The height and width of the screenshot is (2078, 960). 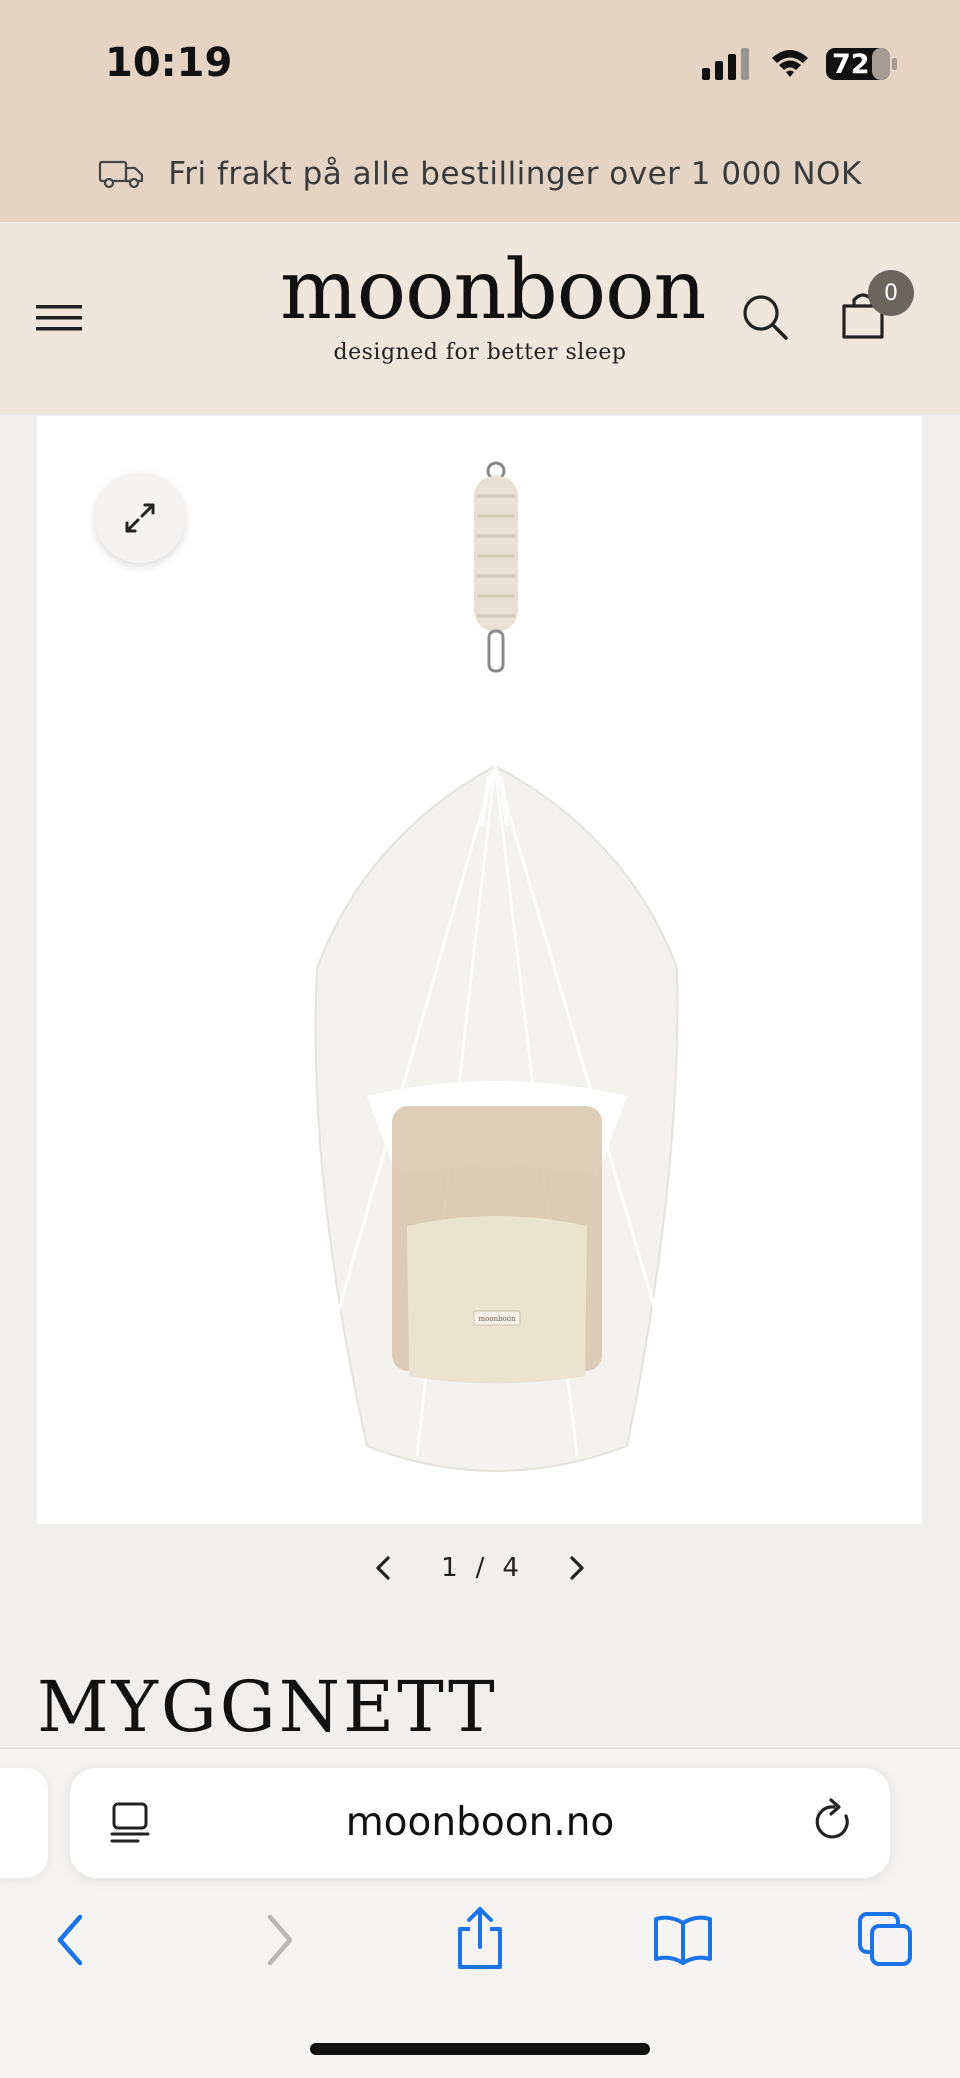 What do you see at coordinates (70, 1940) in the screenshot?
I see `back-arrow-icon` at bounding box center [70, 1940].